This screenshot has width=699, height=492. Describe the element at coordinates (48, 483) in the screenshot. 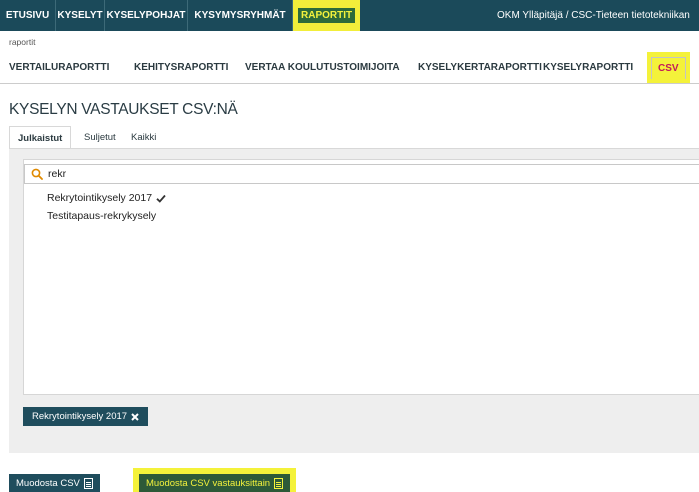

I see `generate-csv-label: Muodosta CSV` at that location.